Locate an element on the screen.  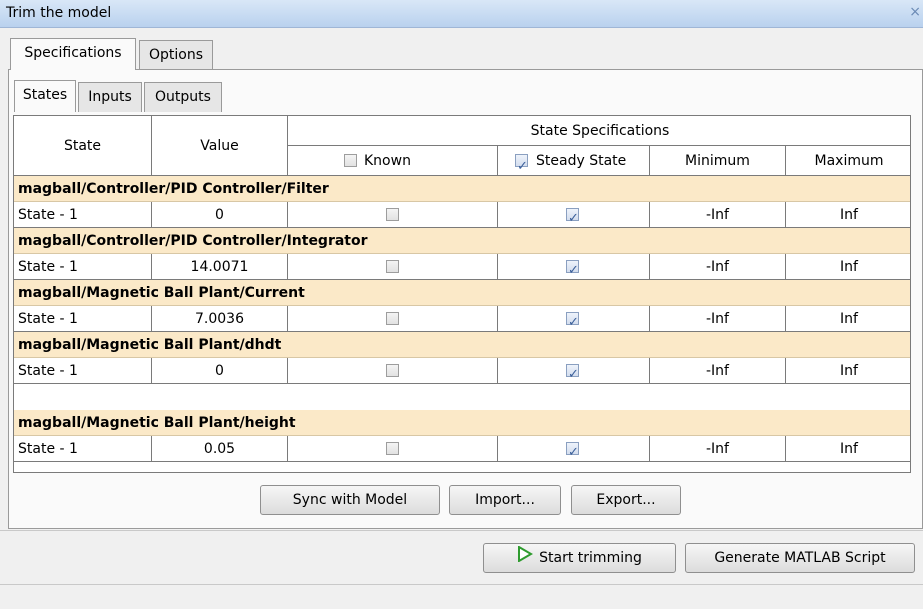
header-known: Known is located at coordinates (393, 161).